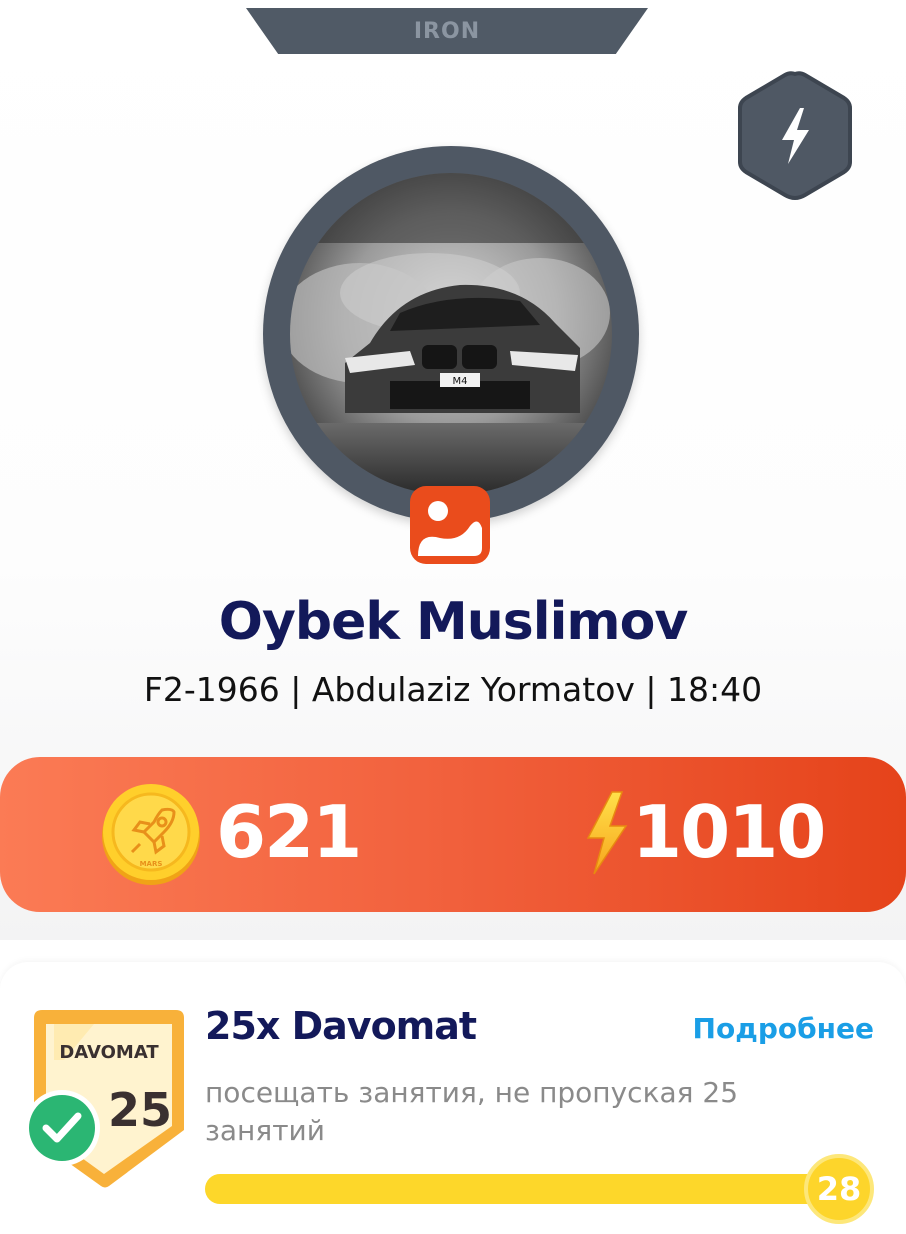 This screenshot has width=906, height=1234. I want to click on lightning-hex-button, so click(795, 135).